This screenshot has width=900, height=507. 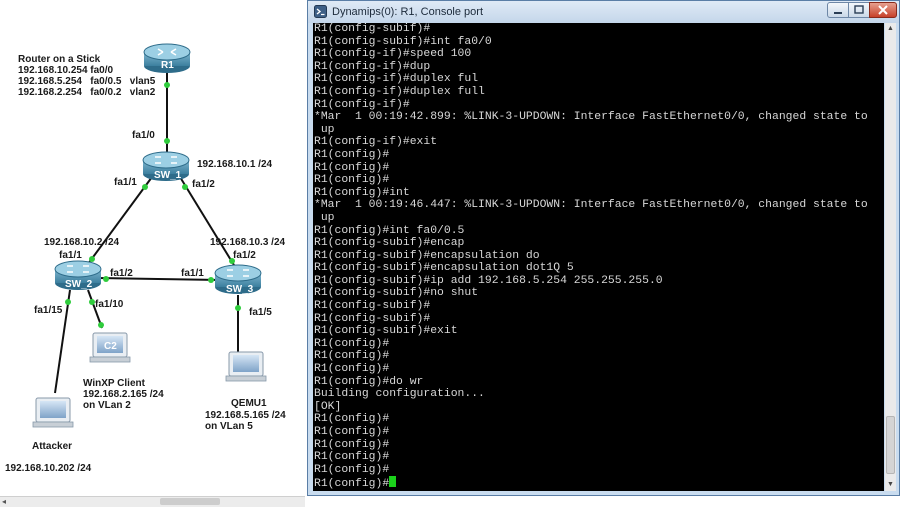 What do you see at coordinates (403, 41) in the screenshot?
I see `terminal-line: R1(config-subif)#int fa0/0` at bounding box center [403, 41].